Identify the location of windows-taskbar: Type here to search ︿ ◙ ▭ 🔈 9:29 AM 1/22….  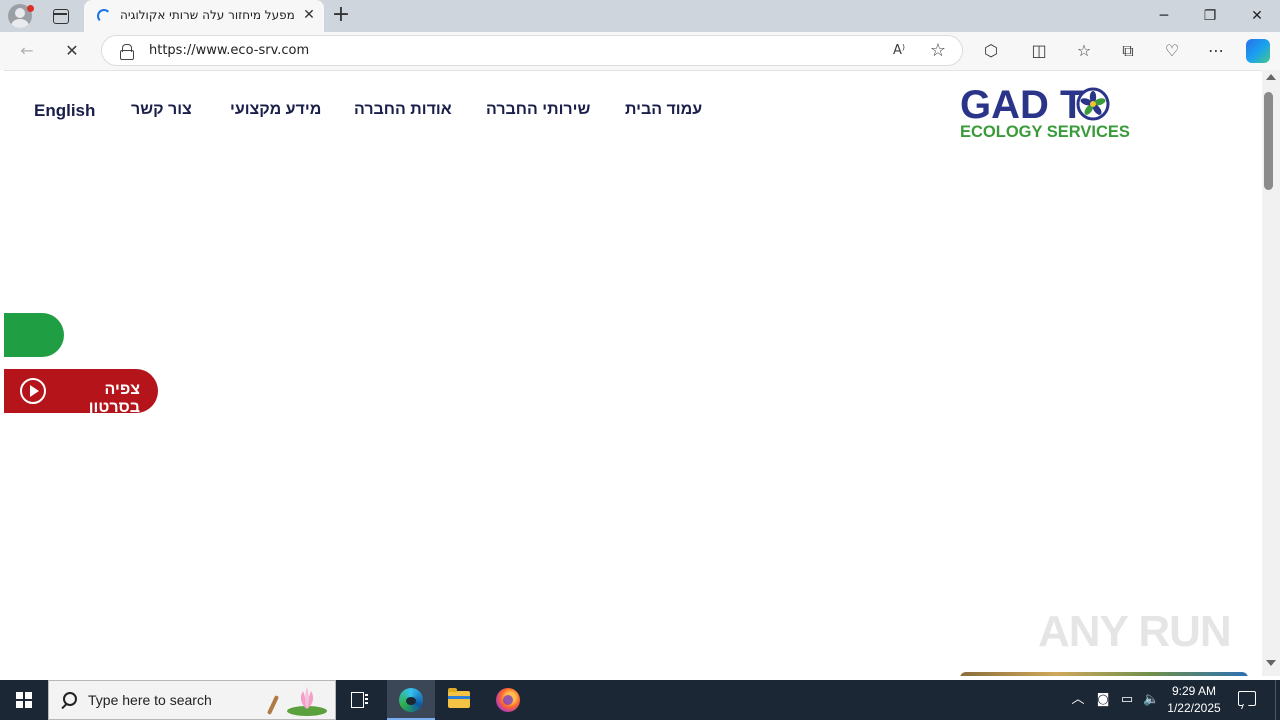
(640, 700).